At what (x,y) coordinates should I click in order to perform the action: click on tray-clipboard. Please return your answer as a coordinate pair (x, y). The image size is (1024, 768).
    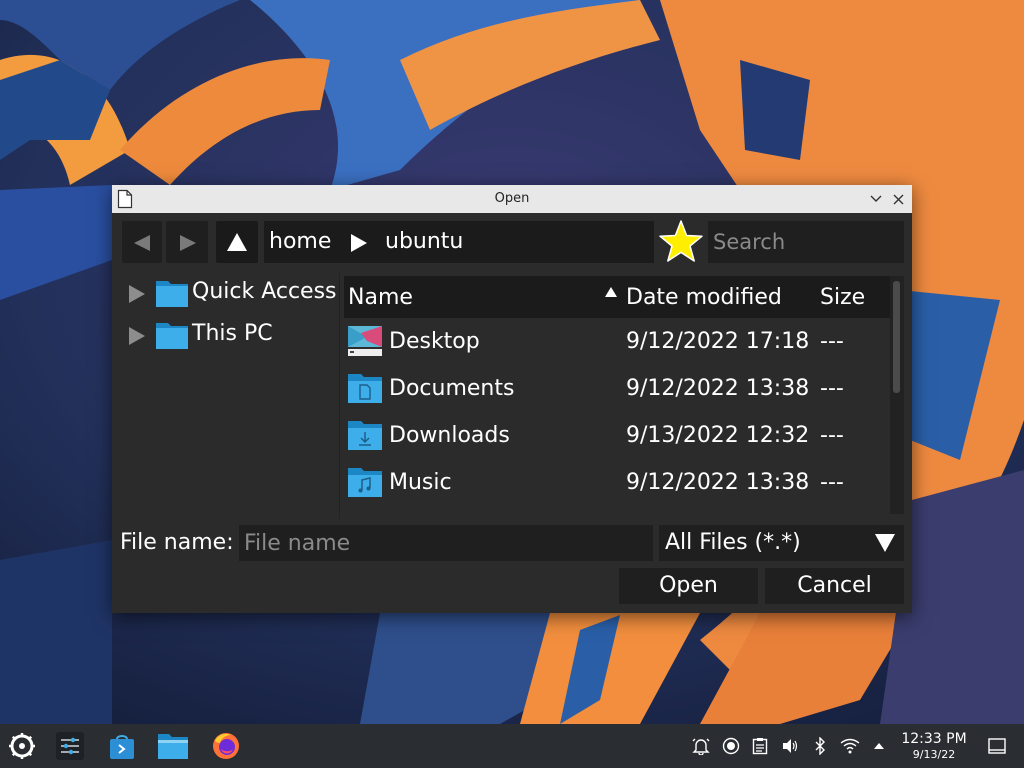
    Looking at the image, I should click on (760, 746).